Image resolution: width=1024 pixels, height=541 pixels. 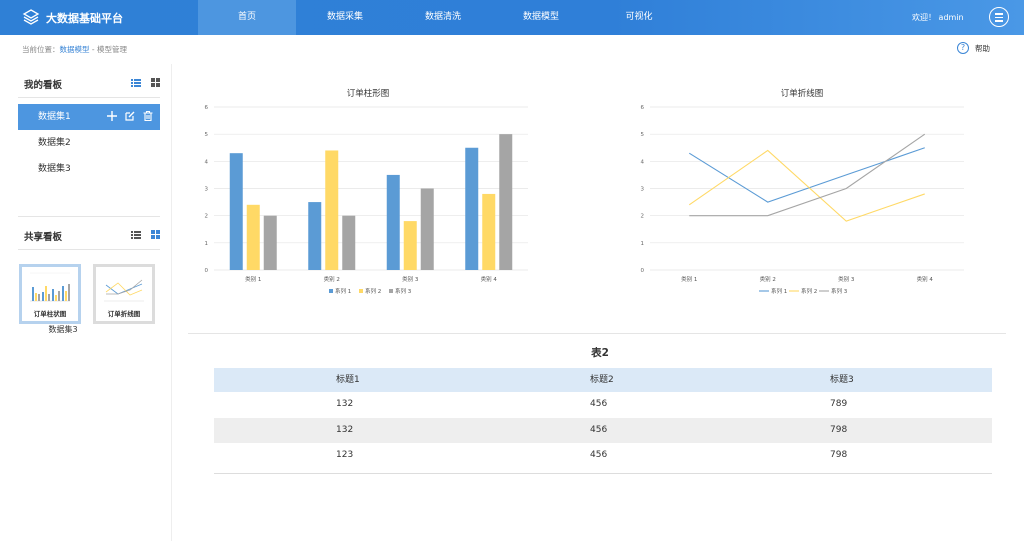 I want to click on breadcrumb-sep: -, so click(x=93, y=49).